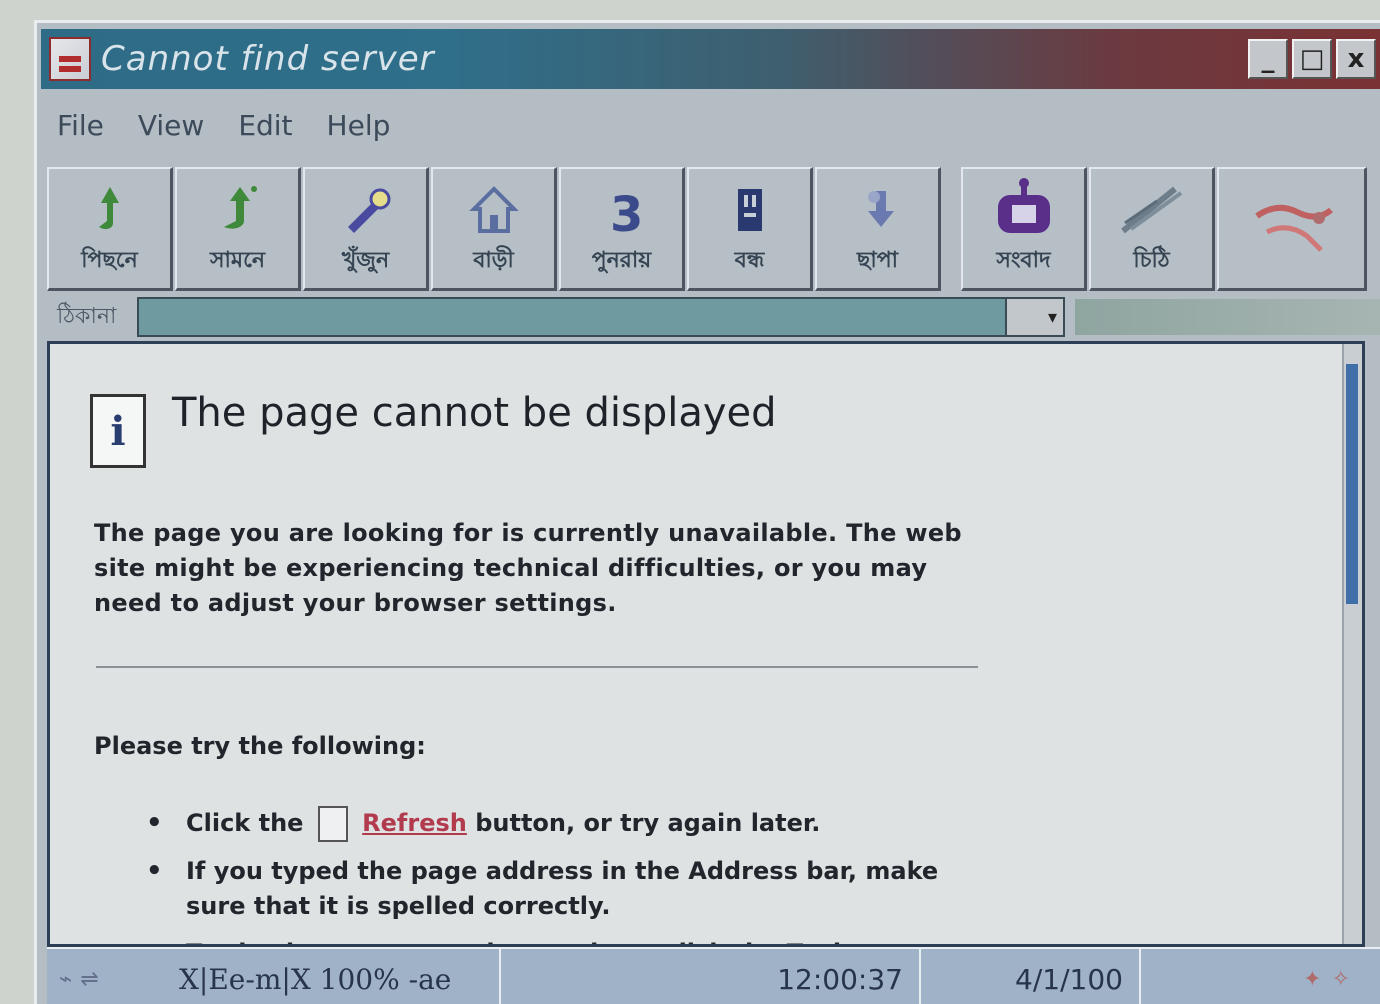 The width and height of the screenshot is (1380, 1004). What do you see at coordinates (878, 207) in the screenshot?
I see `print-icon` at bounding box center [878, 207].